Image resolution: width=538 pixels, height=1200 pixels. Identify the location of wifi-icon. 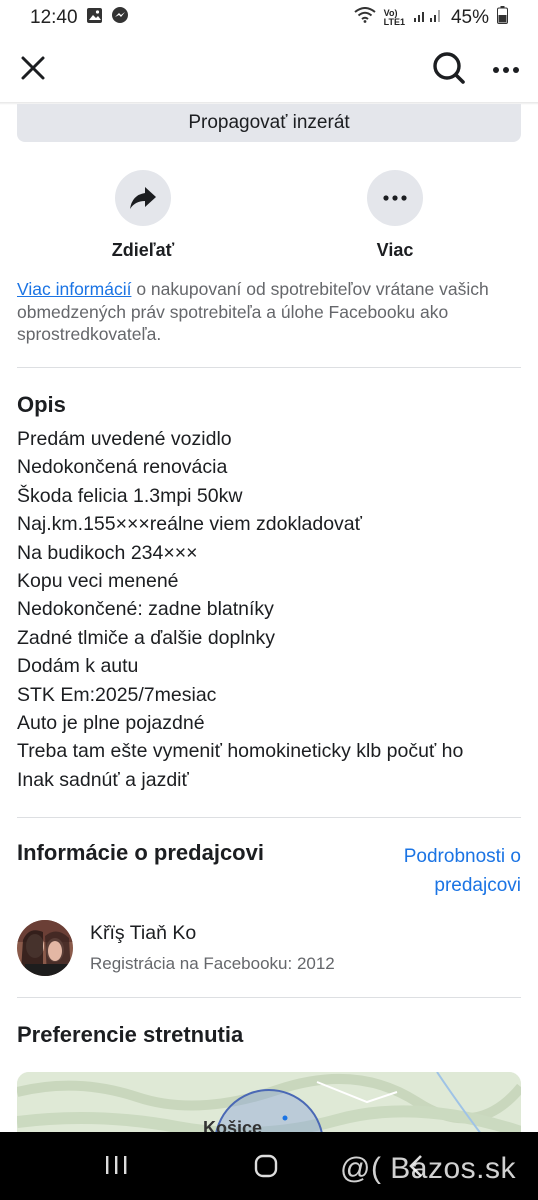
(365, 18).